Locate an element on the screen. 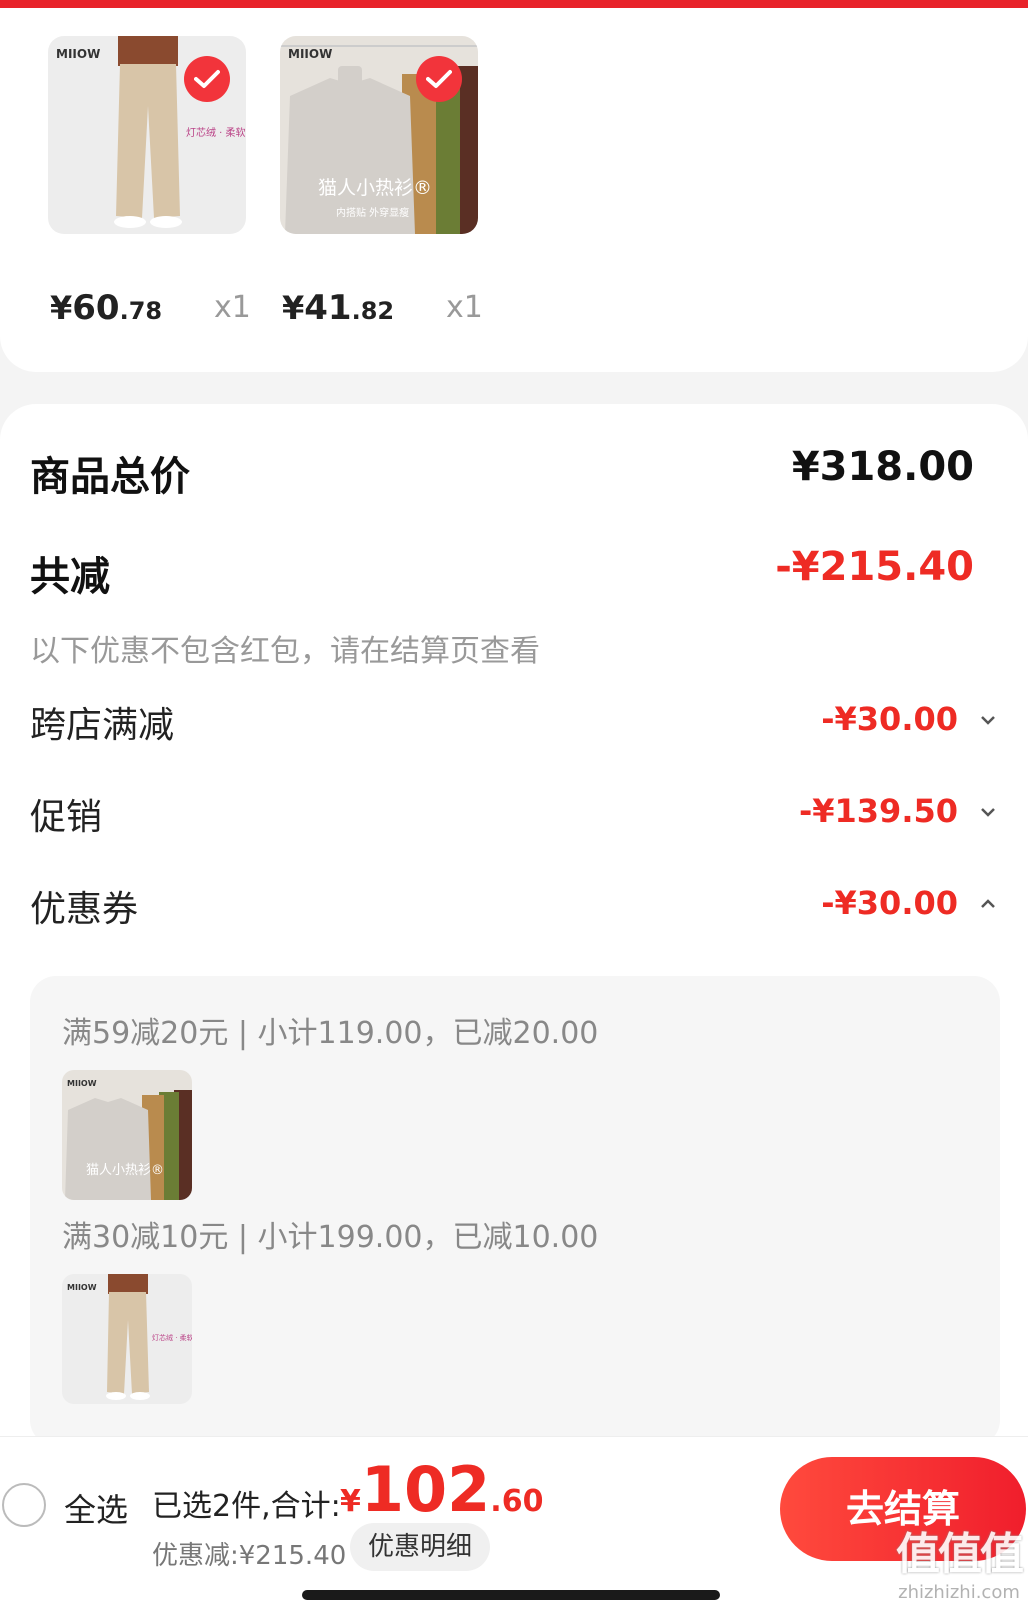 The width and height of the screenshot is (1028, 1607). row-label: 跨店满减 is located at coordinates (102, 725).